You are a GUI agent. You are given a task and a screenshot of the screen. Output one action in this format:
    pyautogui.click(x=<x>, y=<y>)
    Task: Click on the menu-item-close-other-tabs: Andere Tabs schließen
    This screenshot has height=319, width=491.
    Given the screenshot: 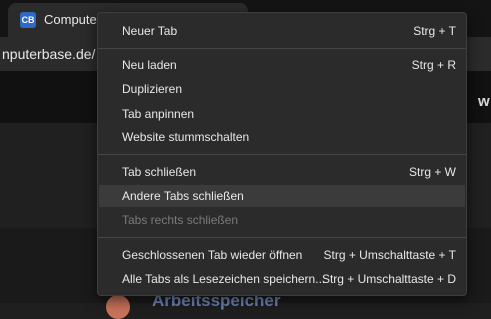 What is the action you would take?
    pyautogui.click(x=282, y=196)
    